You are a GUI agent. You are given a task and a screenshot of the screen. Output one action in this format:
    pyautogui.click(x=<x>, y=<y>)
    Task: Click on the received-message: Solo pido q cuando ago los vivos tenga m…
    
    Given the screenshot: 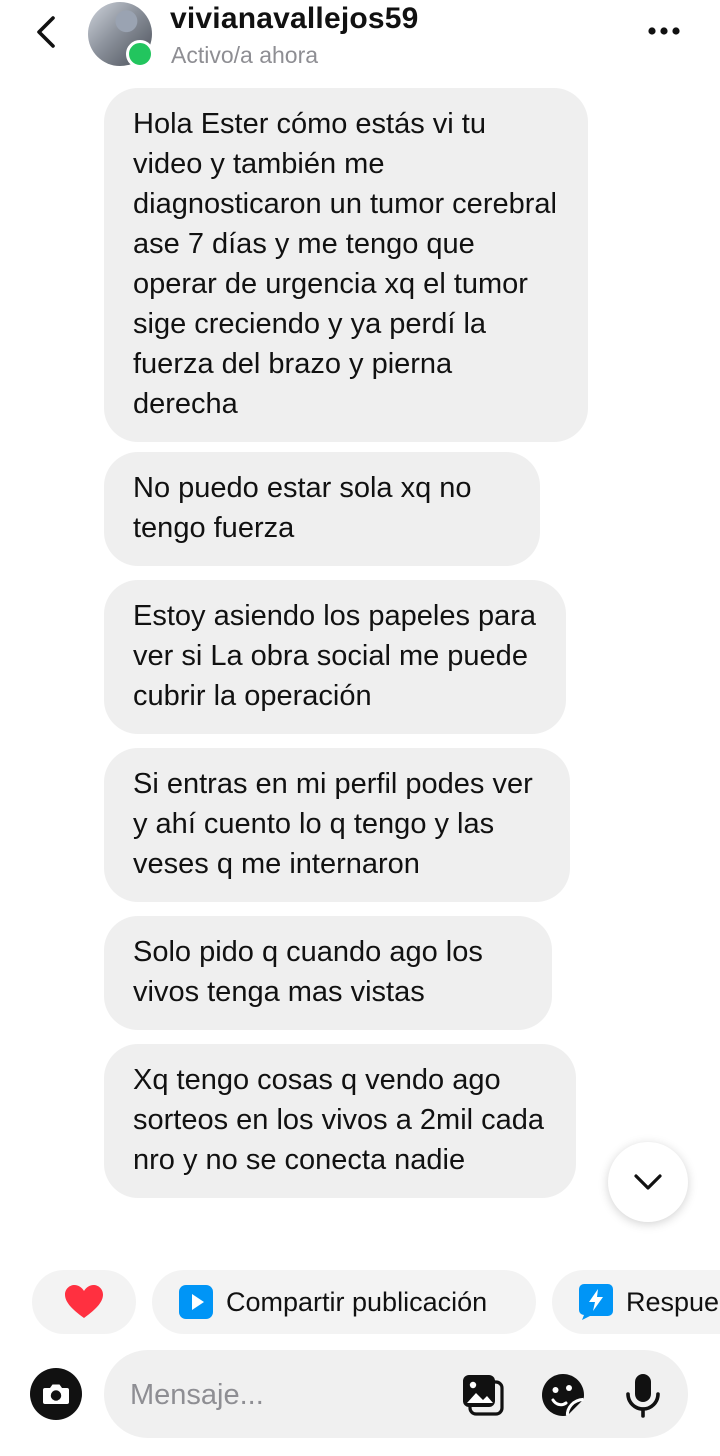 What is the action you would take?
    pyautogui.click(x=328, y=973)
    